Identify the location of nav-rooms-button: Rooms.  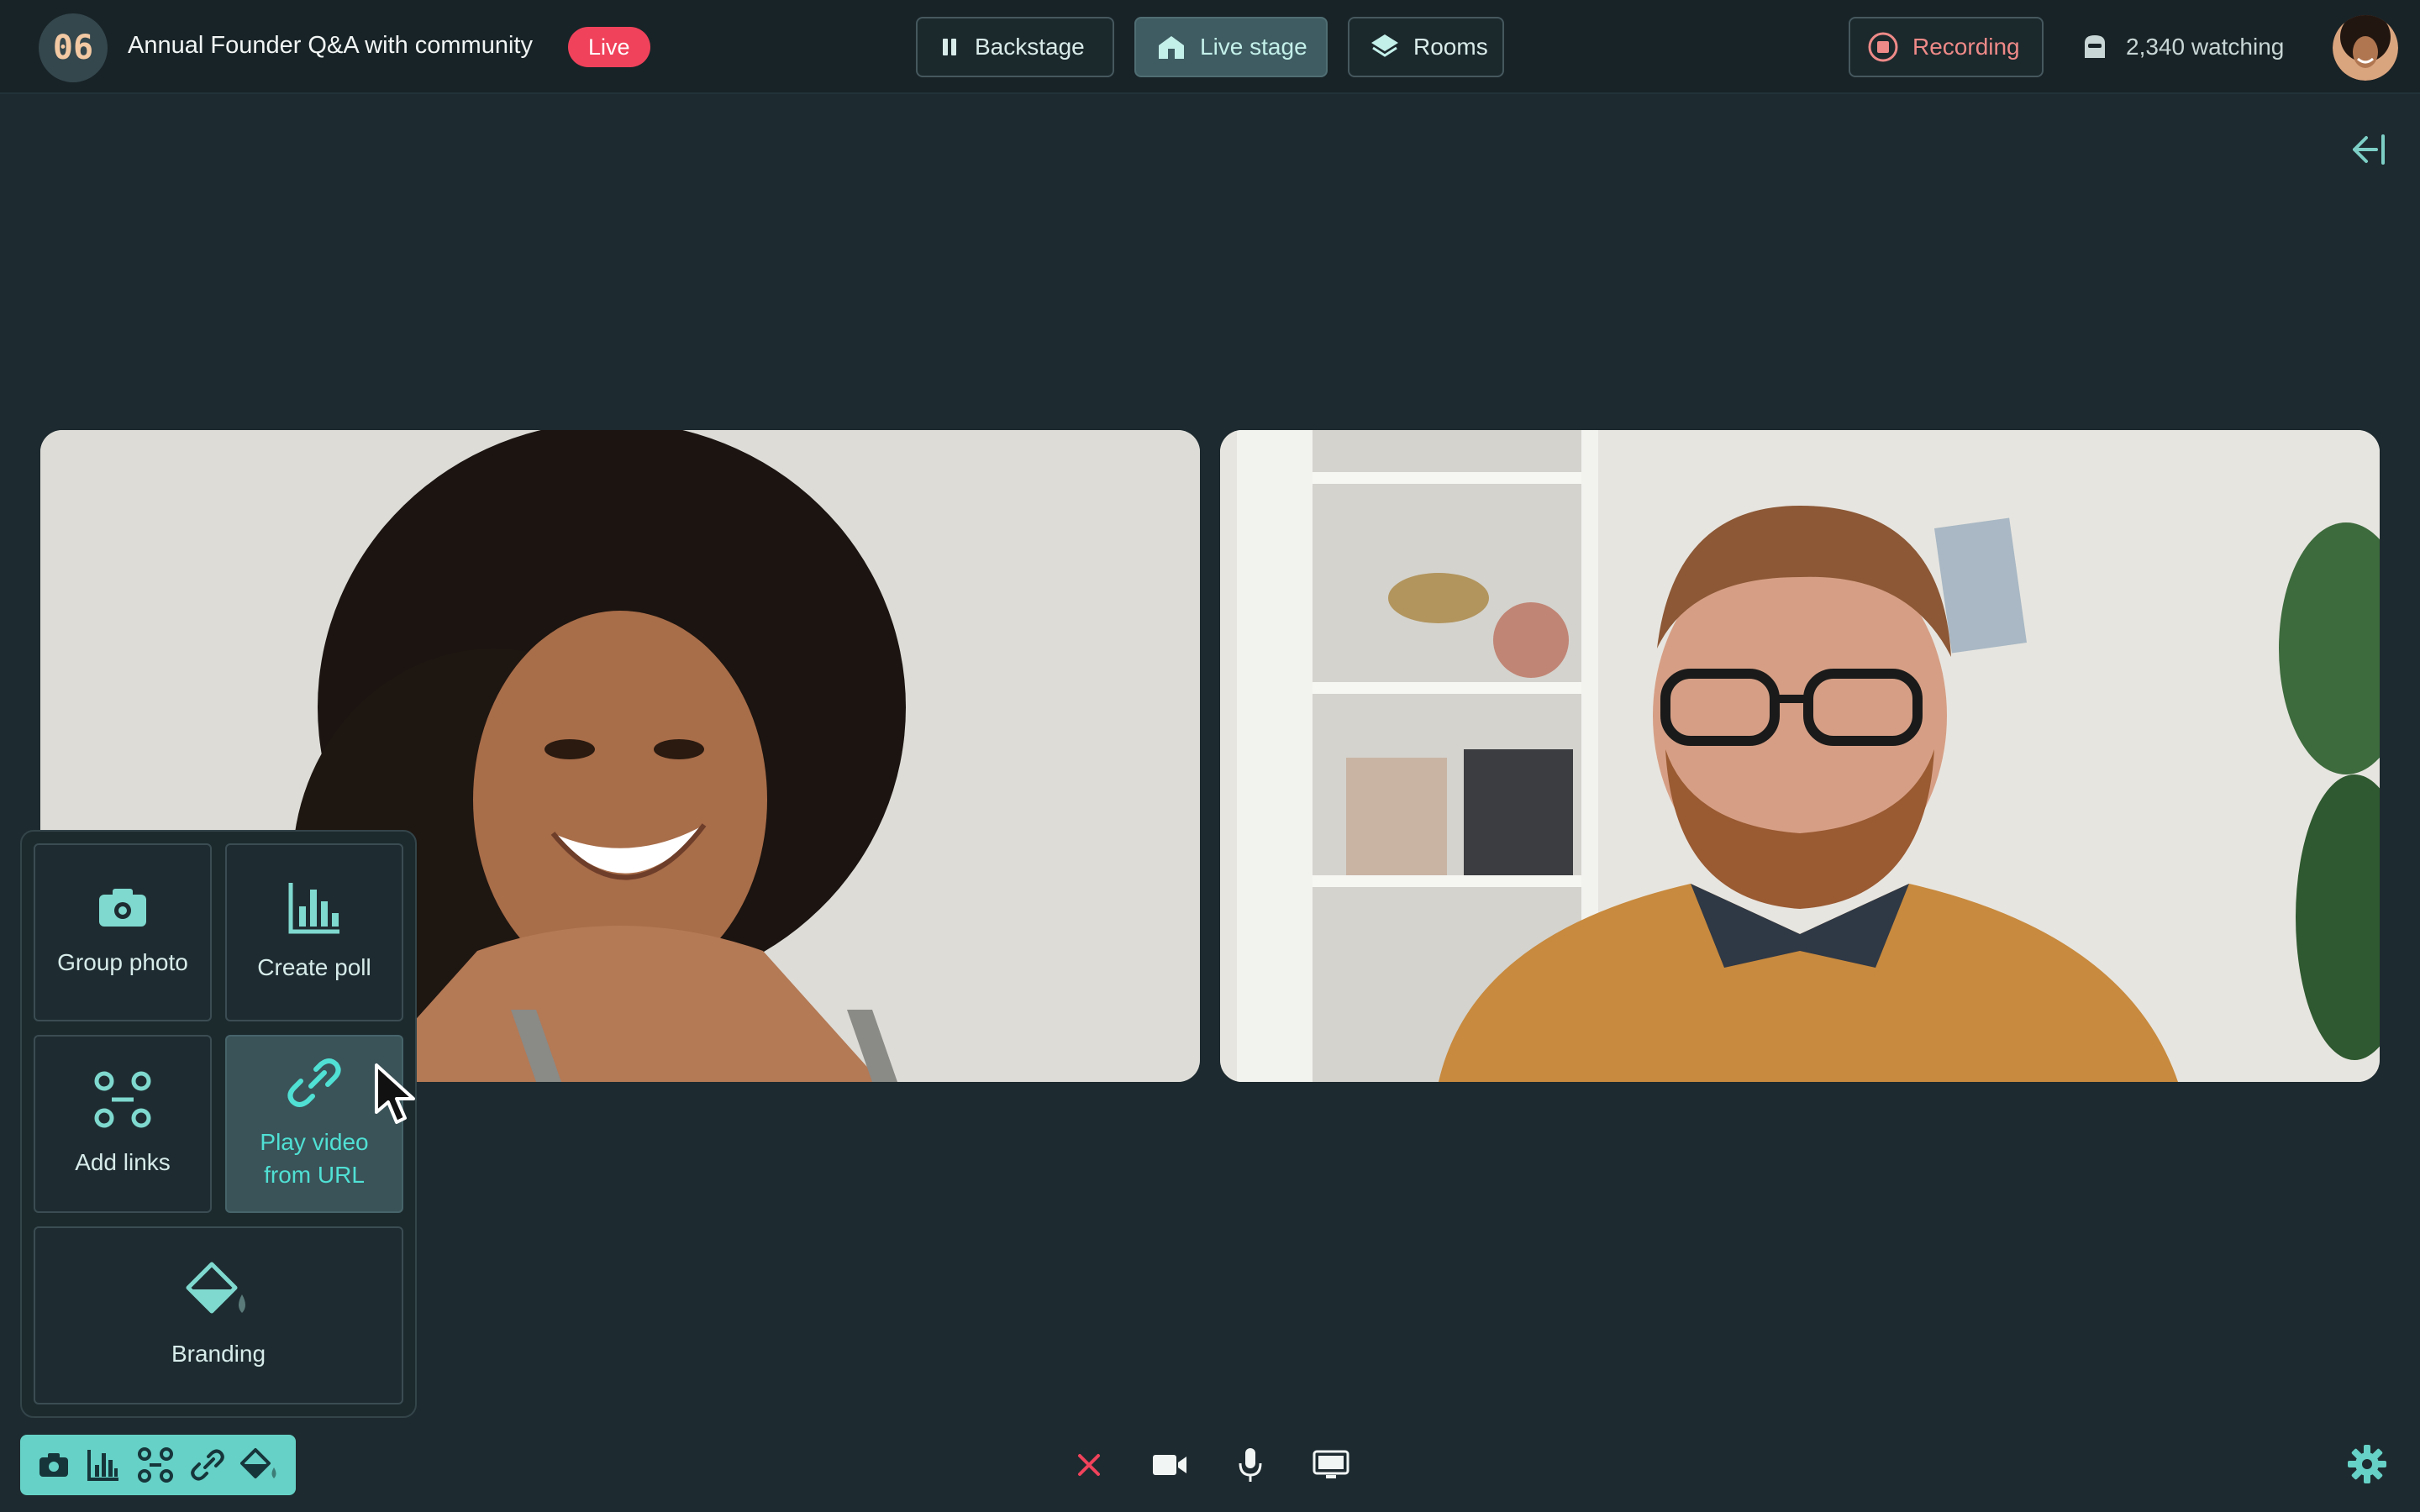
(1426, 47).